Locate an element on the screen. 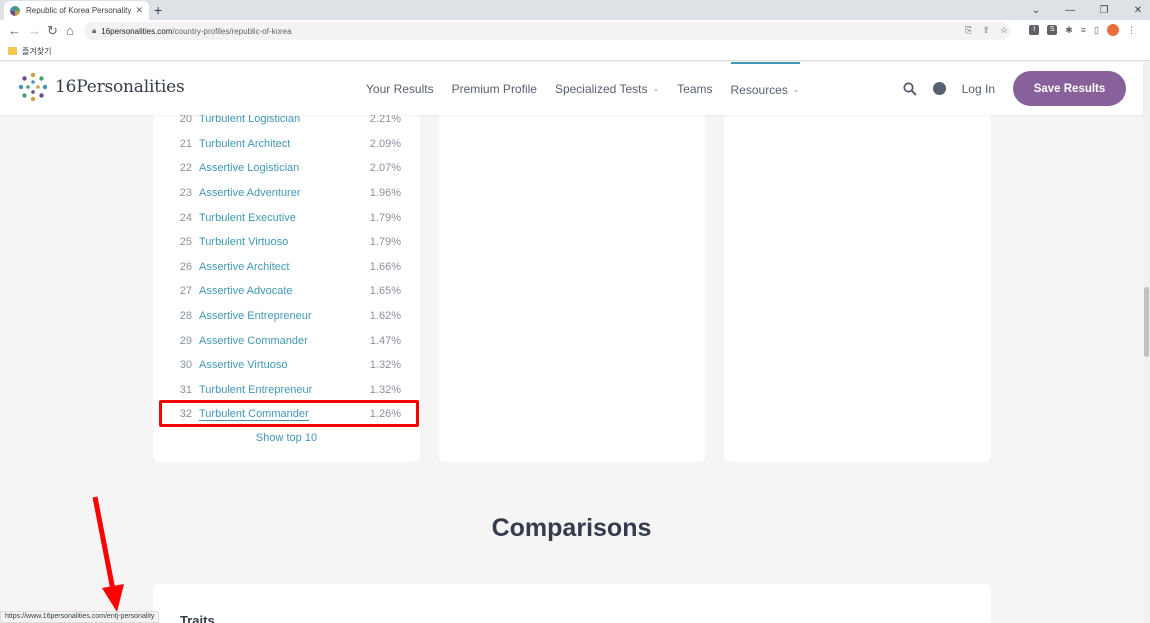  ranking-row: 29 Assertive Commander 1.47% is located at coordinates (286, 340).